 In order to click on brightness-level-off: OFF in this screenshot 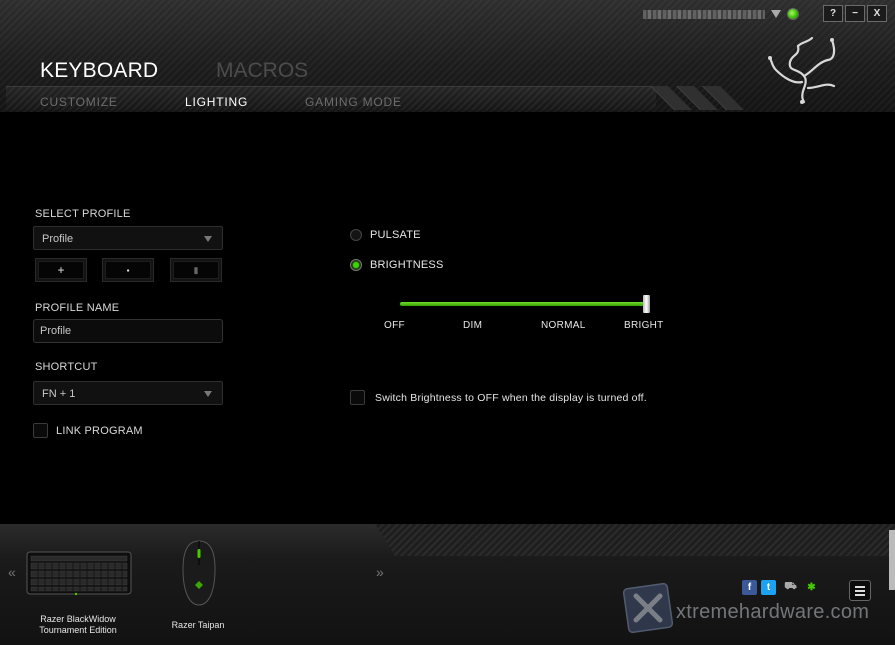, I will do `click(394, 325)`.